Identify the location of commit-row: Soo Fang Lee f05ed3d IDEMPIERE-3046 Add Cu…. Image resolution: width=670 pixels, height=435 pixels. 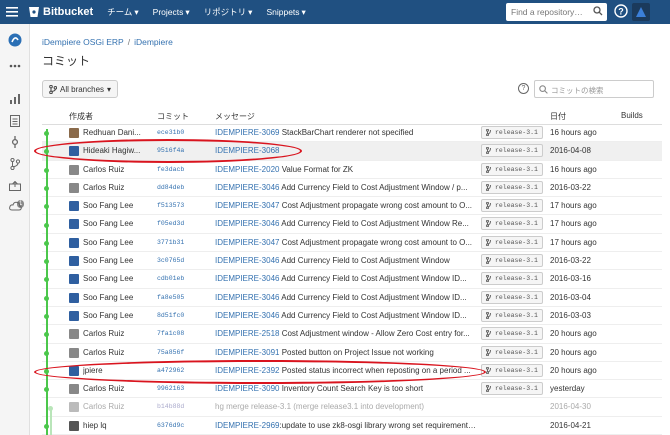
(352, 224).